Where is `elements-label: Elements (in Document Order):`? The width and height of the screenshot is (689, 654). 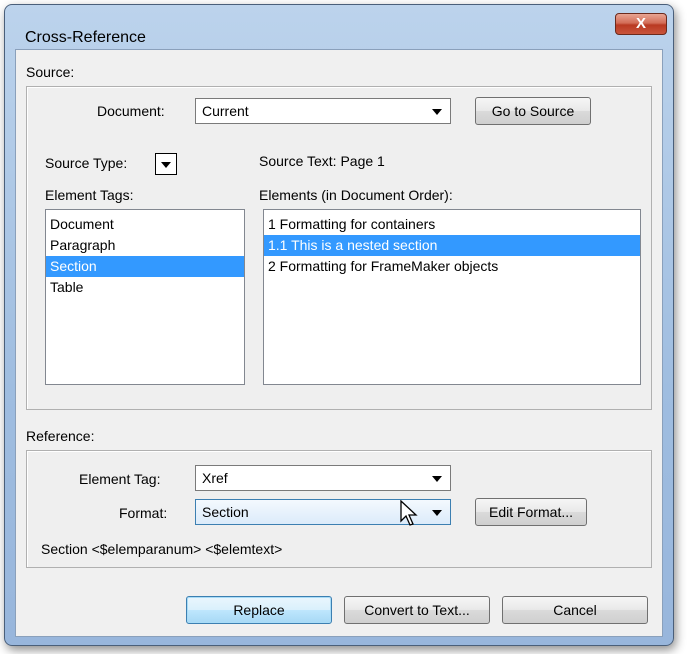
elements-label: Elements (in Document Order): is located at coordinates (356, 195).